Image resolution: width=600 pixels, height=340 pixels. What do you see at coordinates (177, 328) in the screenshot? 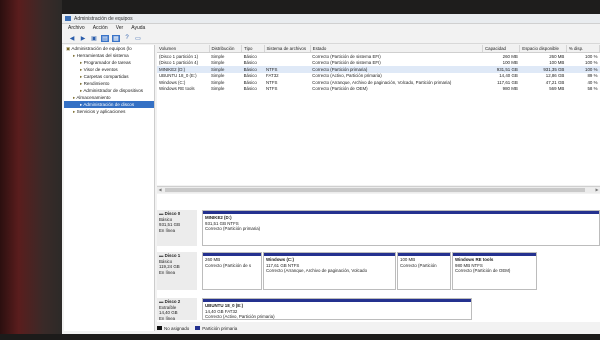
I see `legend-label: No asignado` at bounding box center [177, 328].